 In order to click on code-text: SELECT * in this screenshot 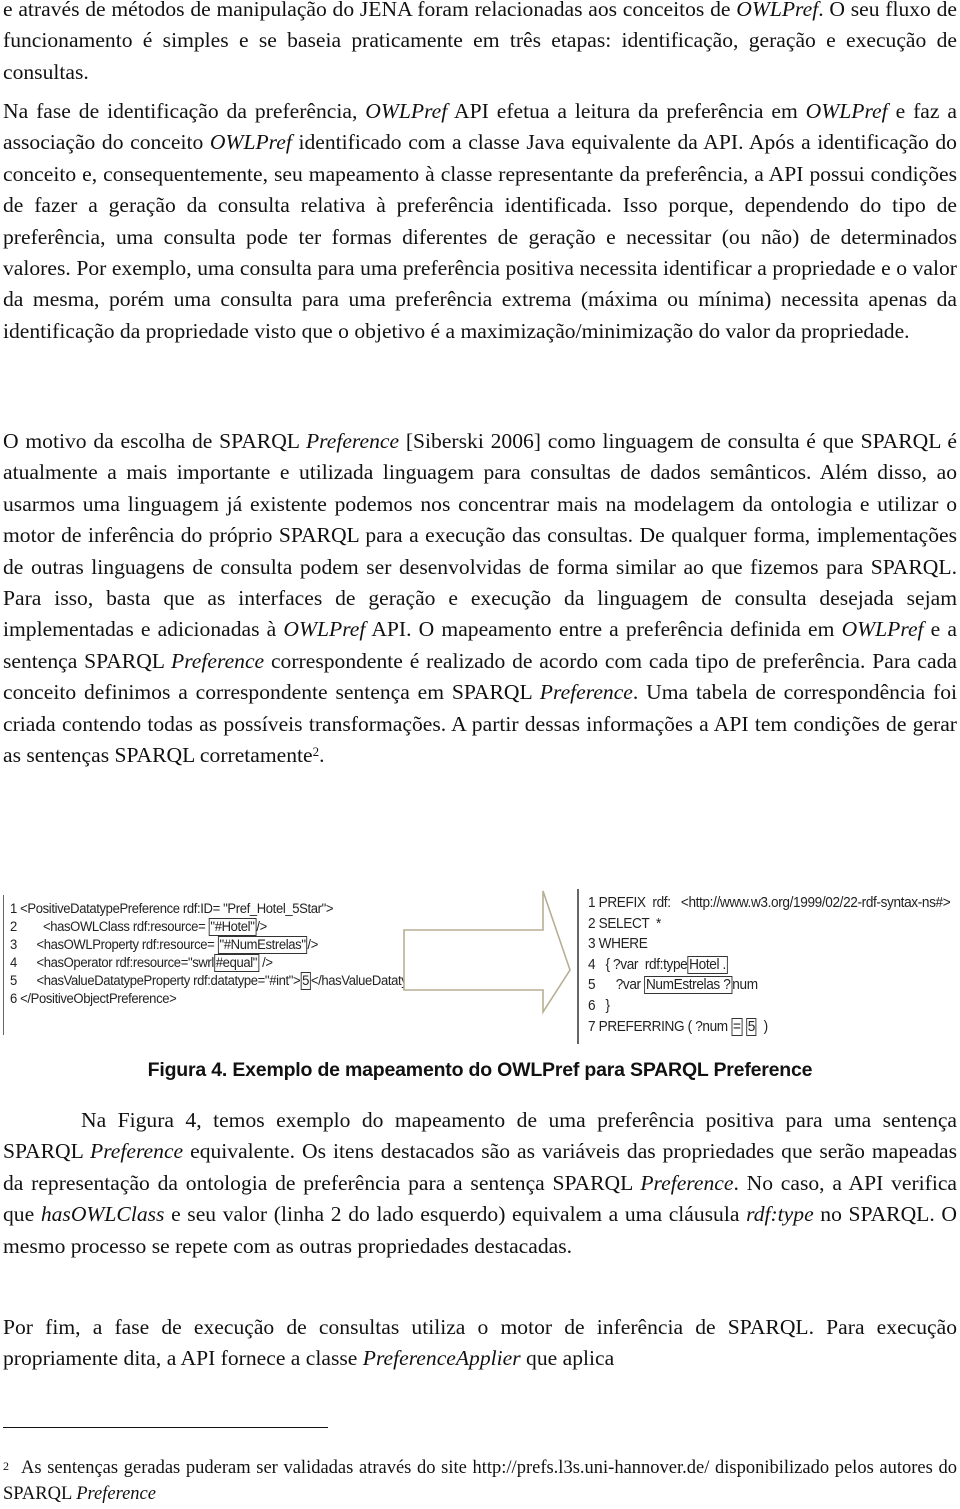, I will do `click(628, 923)`.